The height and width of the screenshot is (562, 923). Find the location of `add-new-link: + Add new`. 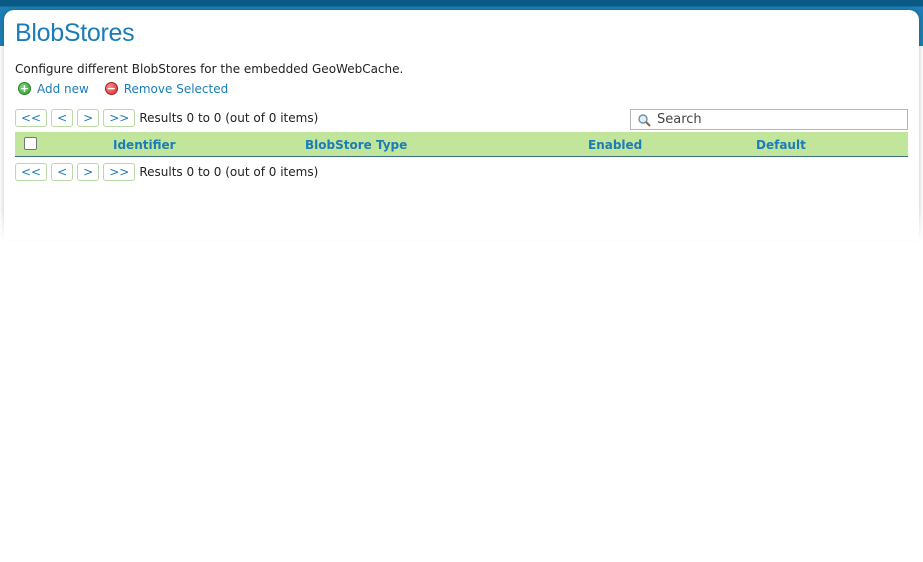

add-new-link: + Add new is located at coordinates (53, 89).